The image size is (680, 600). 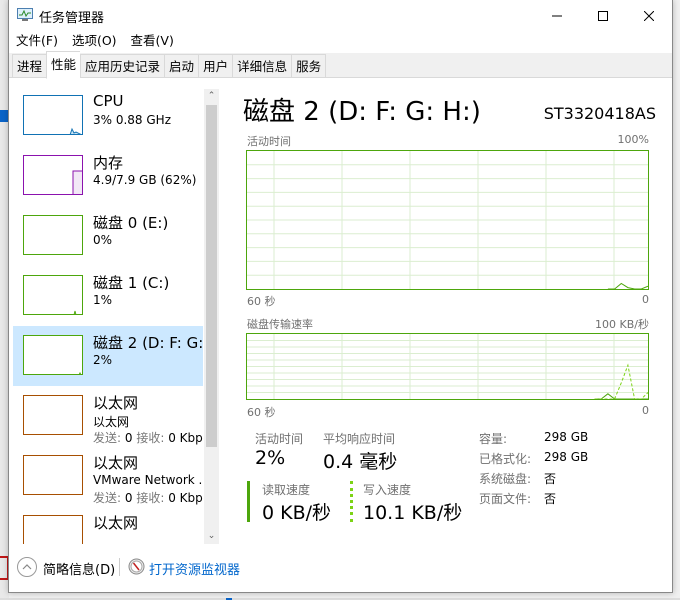 What do you see at coordinates (279, 439) in the screenshot?
I see `active-time-label: 活动时间` at bounding box center [279, 439].